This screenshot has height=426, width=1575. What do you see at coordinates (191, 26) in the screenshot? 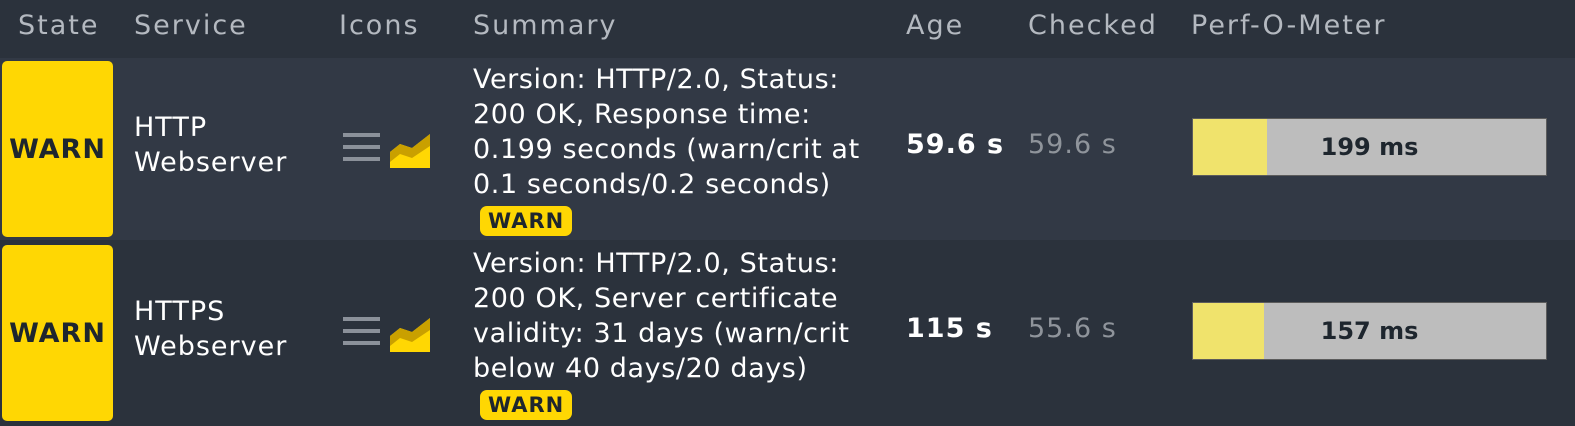
I see `column-header-service: Service` at bounding box center [191, 26].